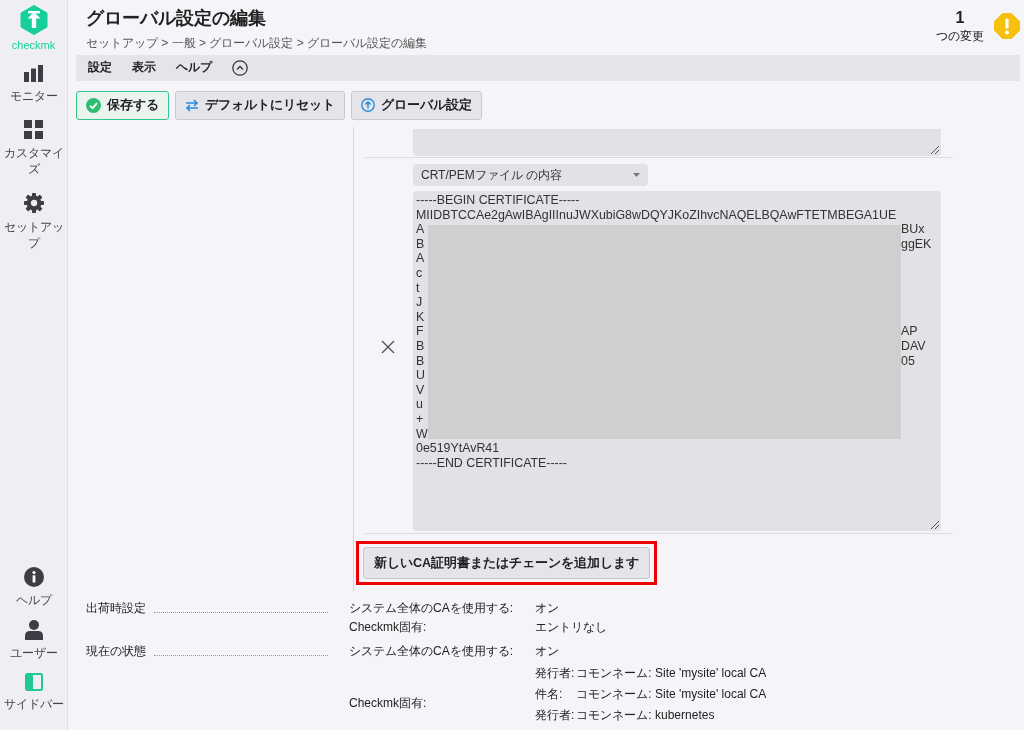 The image size is (1024, 730). Describe the element at coordinates (960, 36) in the screenshot. I see `change-label: つの変更` at that location.